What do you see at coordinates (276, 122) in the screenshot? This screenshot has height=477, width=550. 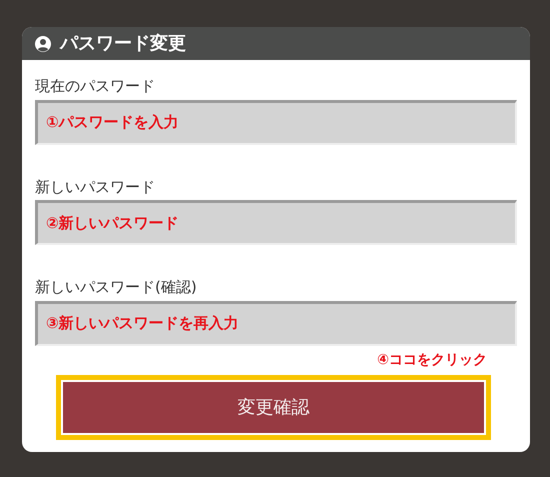 I see `password-field: ①パスワードを入力` at bounding box center [276, 122].